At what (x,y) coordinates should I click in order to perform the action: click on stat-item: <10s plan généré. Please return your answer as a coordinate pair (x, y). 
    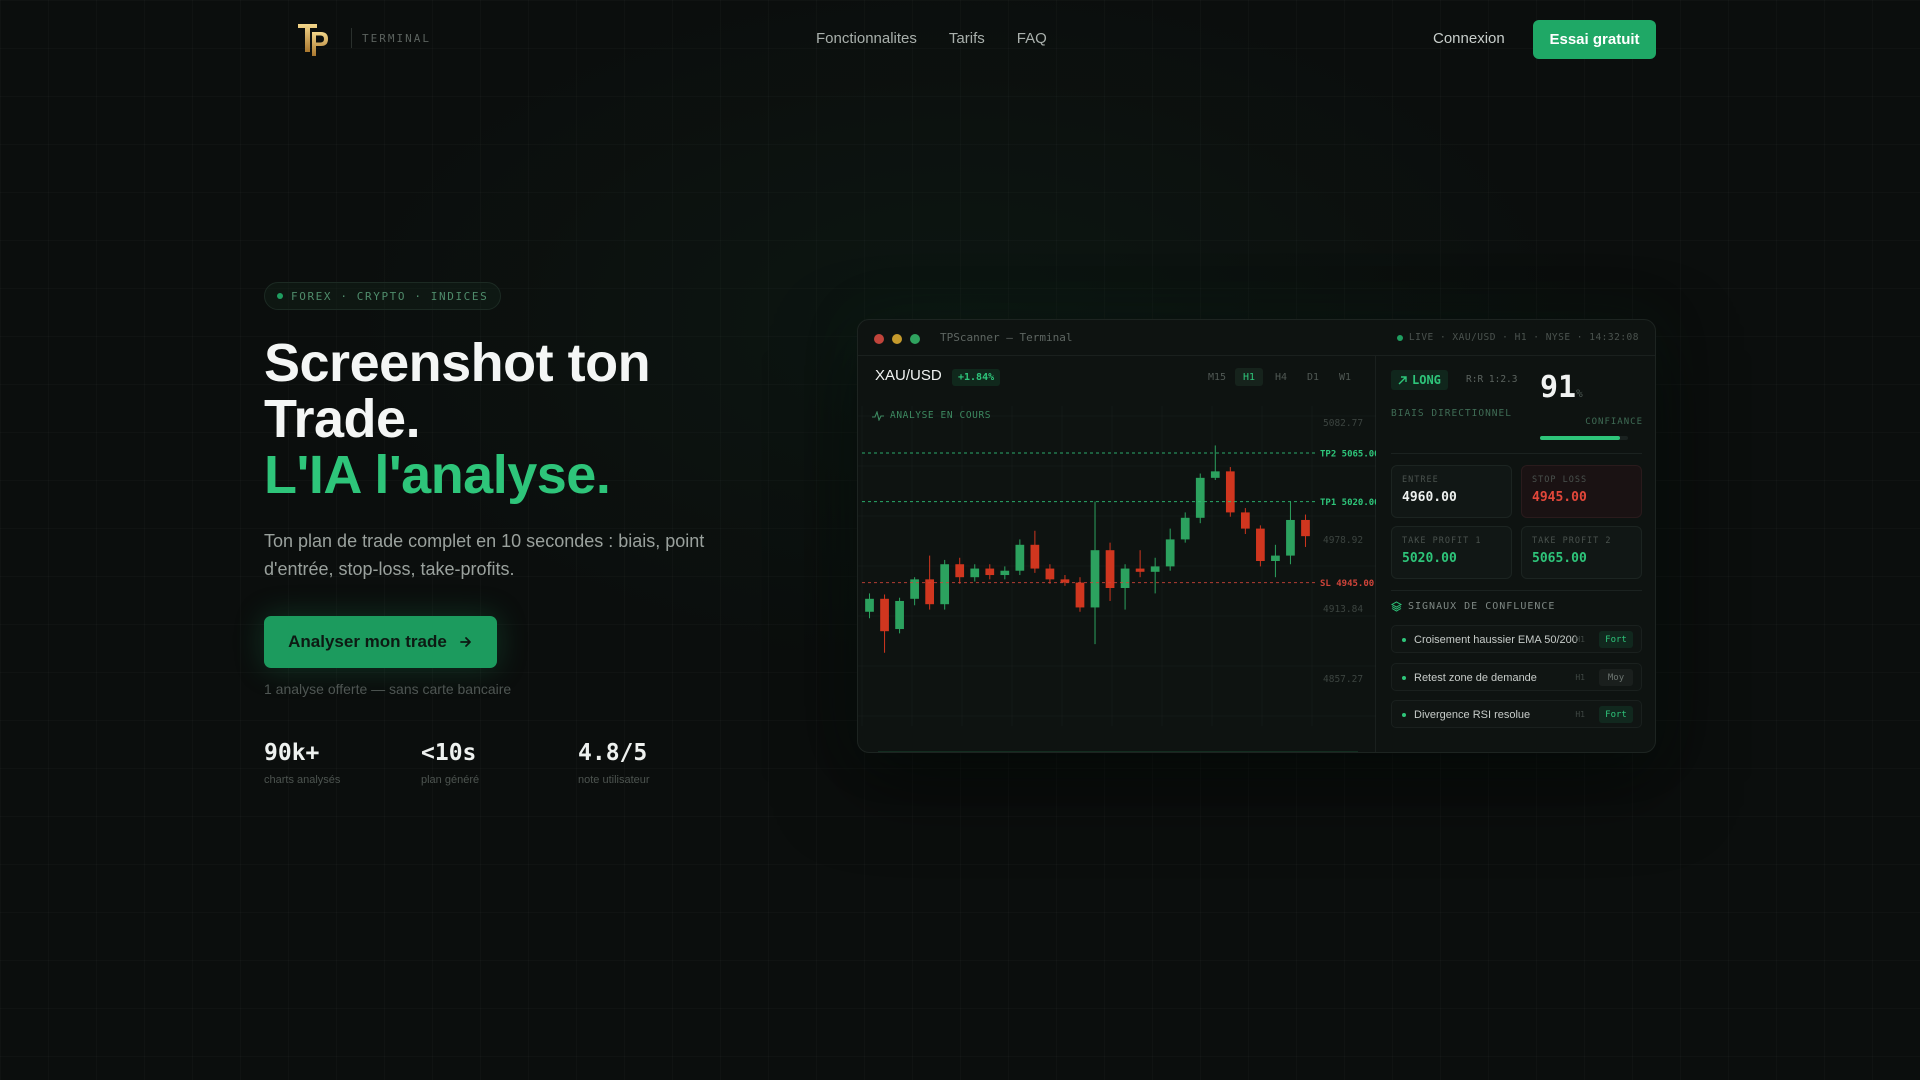
    Looking at the image, I should click on (499, 763).